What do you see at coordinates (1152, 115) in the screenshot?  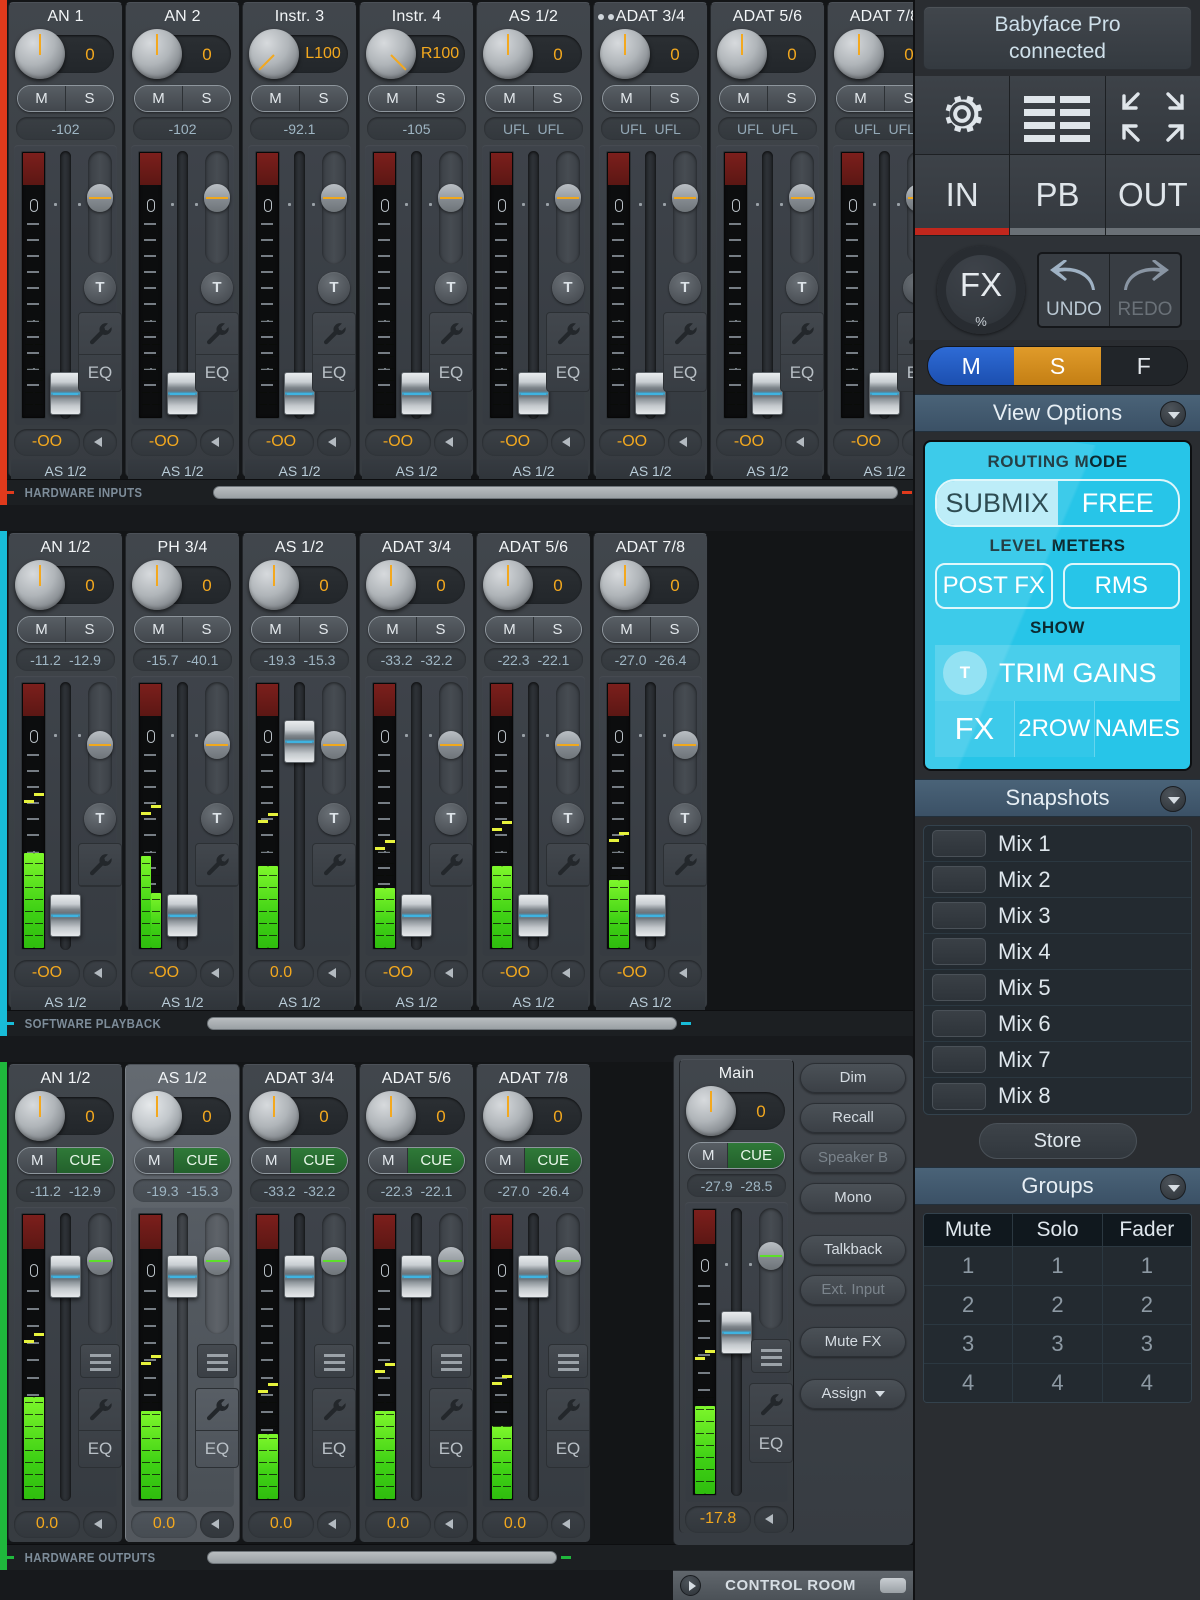 I see `fullscreen-button` at bounding box center [1152, 115].